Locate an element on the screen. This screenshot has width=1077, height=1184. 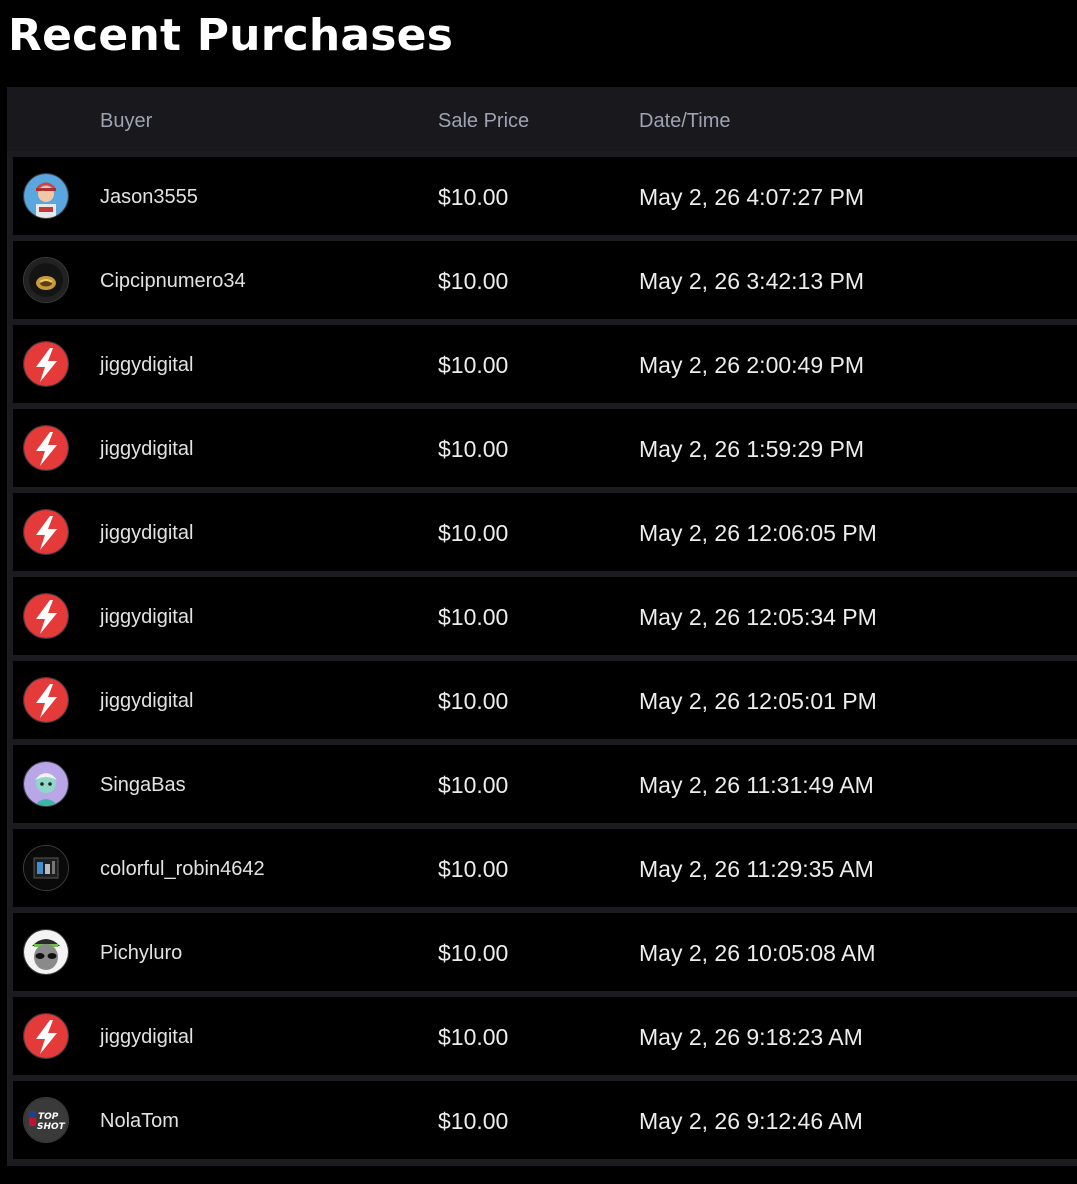
dark-room-avatar-icon is located at coordinates (46, 868).